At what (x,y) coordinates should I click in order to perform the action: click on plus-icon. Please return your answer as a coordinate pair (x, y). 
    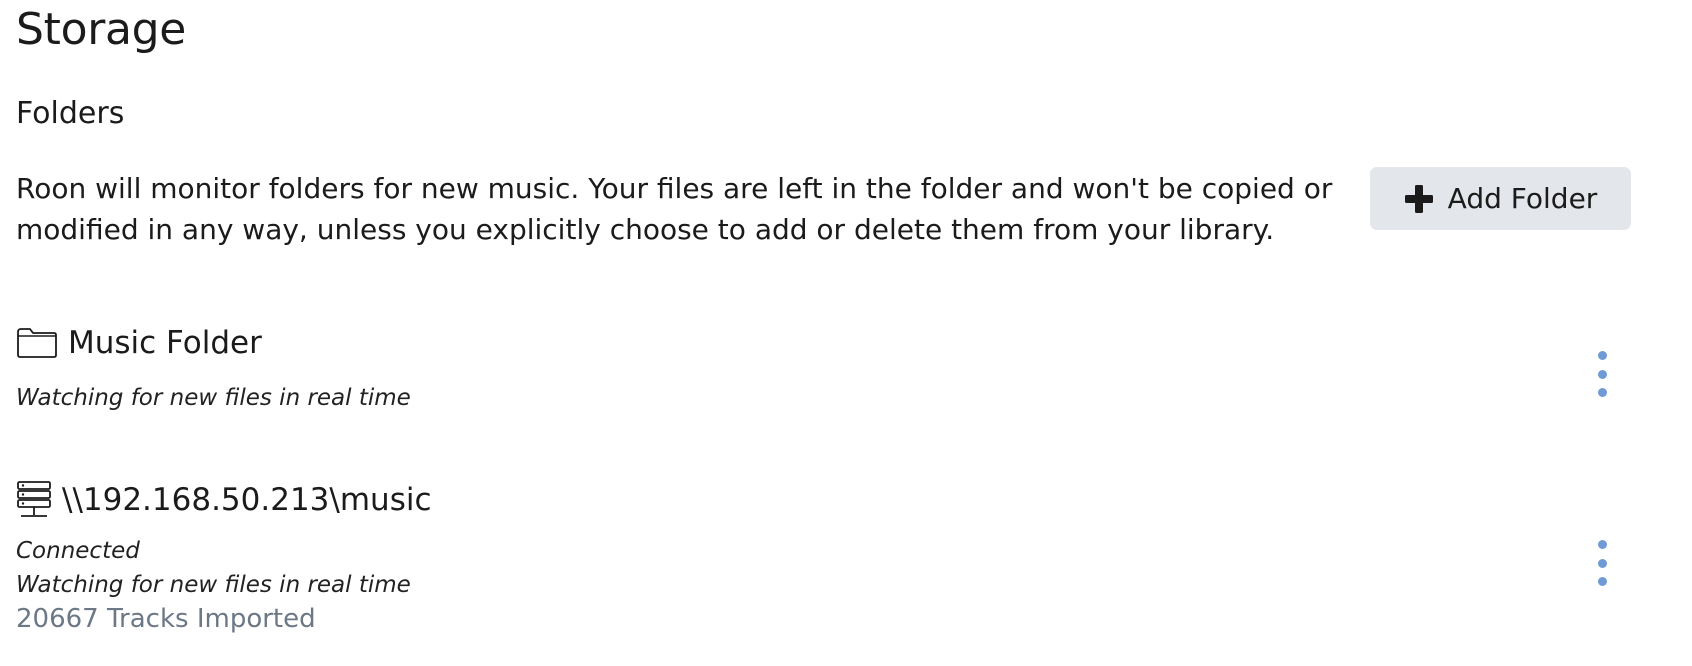
    Looking at the image, I should click on (1418, 198).